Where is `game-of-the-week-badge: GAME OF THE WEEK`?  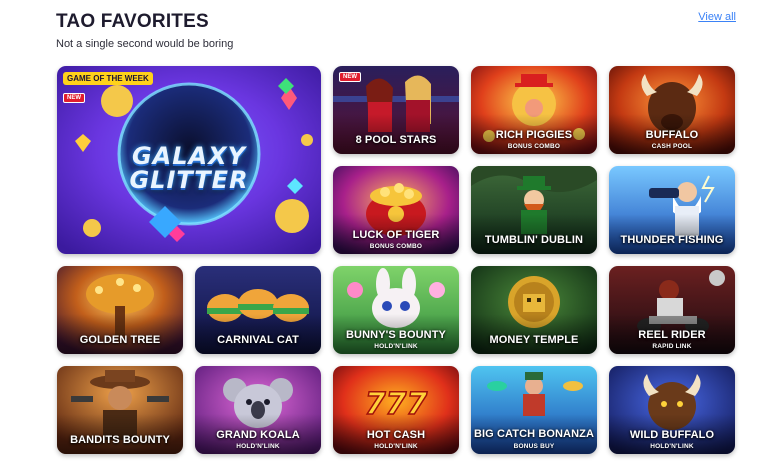
game-of-the-week-badge: GAME OF THE WEEK is located at coordinates (108, 78).